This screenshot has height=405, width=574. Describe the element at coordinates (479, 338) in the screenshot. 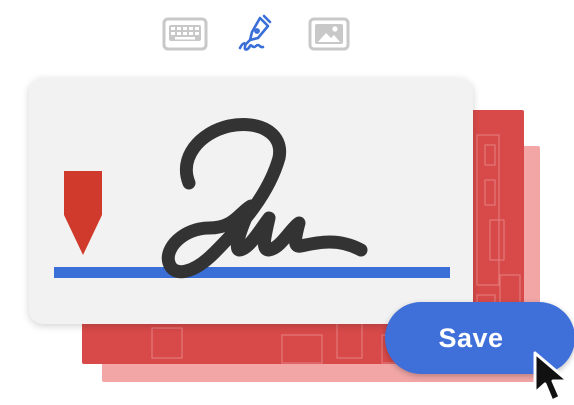

I see `save-button: Save` at that location.